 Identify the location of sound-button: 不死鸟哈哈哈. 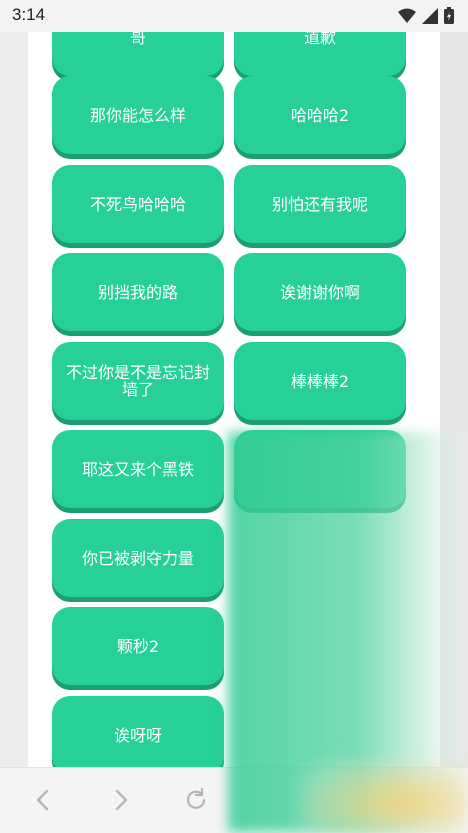
(138, 204).